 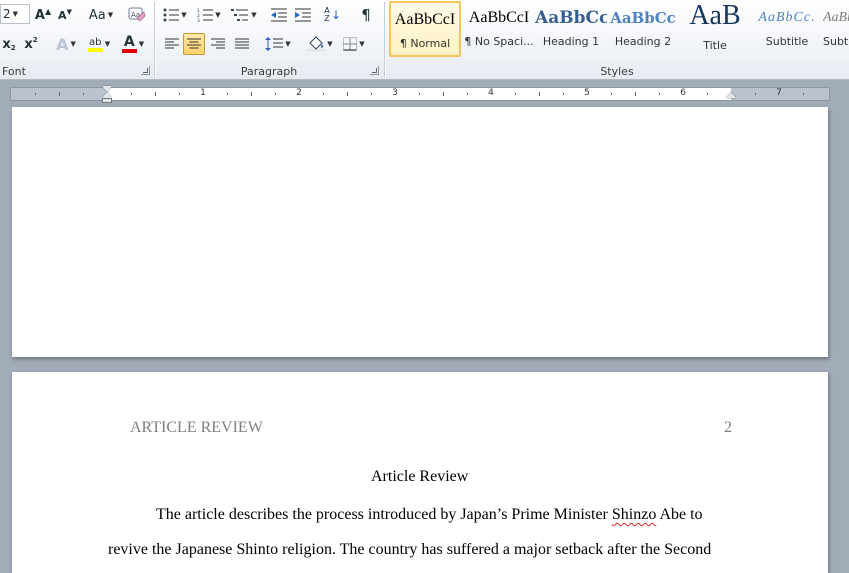 What do you see at coordinates (374, 70) in the screenshot?
I see `paragraph-dialog-launcher` at bounding box center [374, 70].